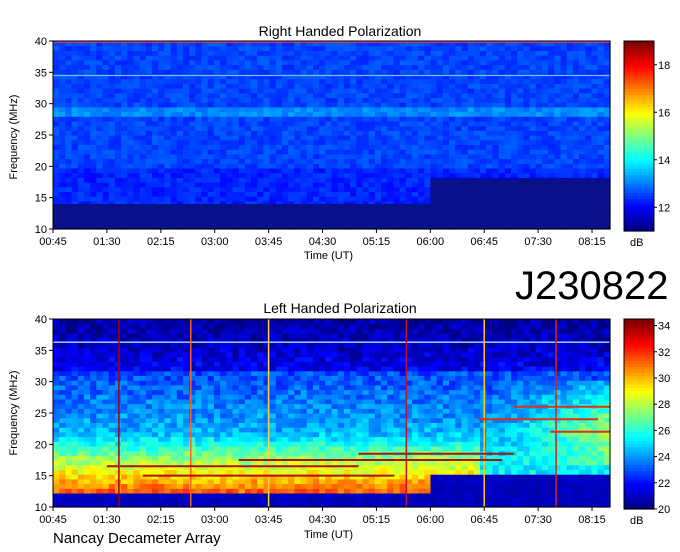 This screenshot has width=680, height=552. What do you see at coordinates (664, 484) in the screenshot?
I see `colorbar-tick-label-1: 22` at bounding box center [664, 484].